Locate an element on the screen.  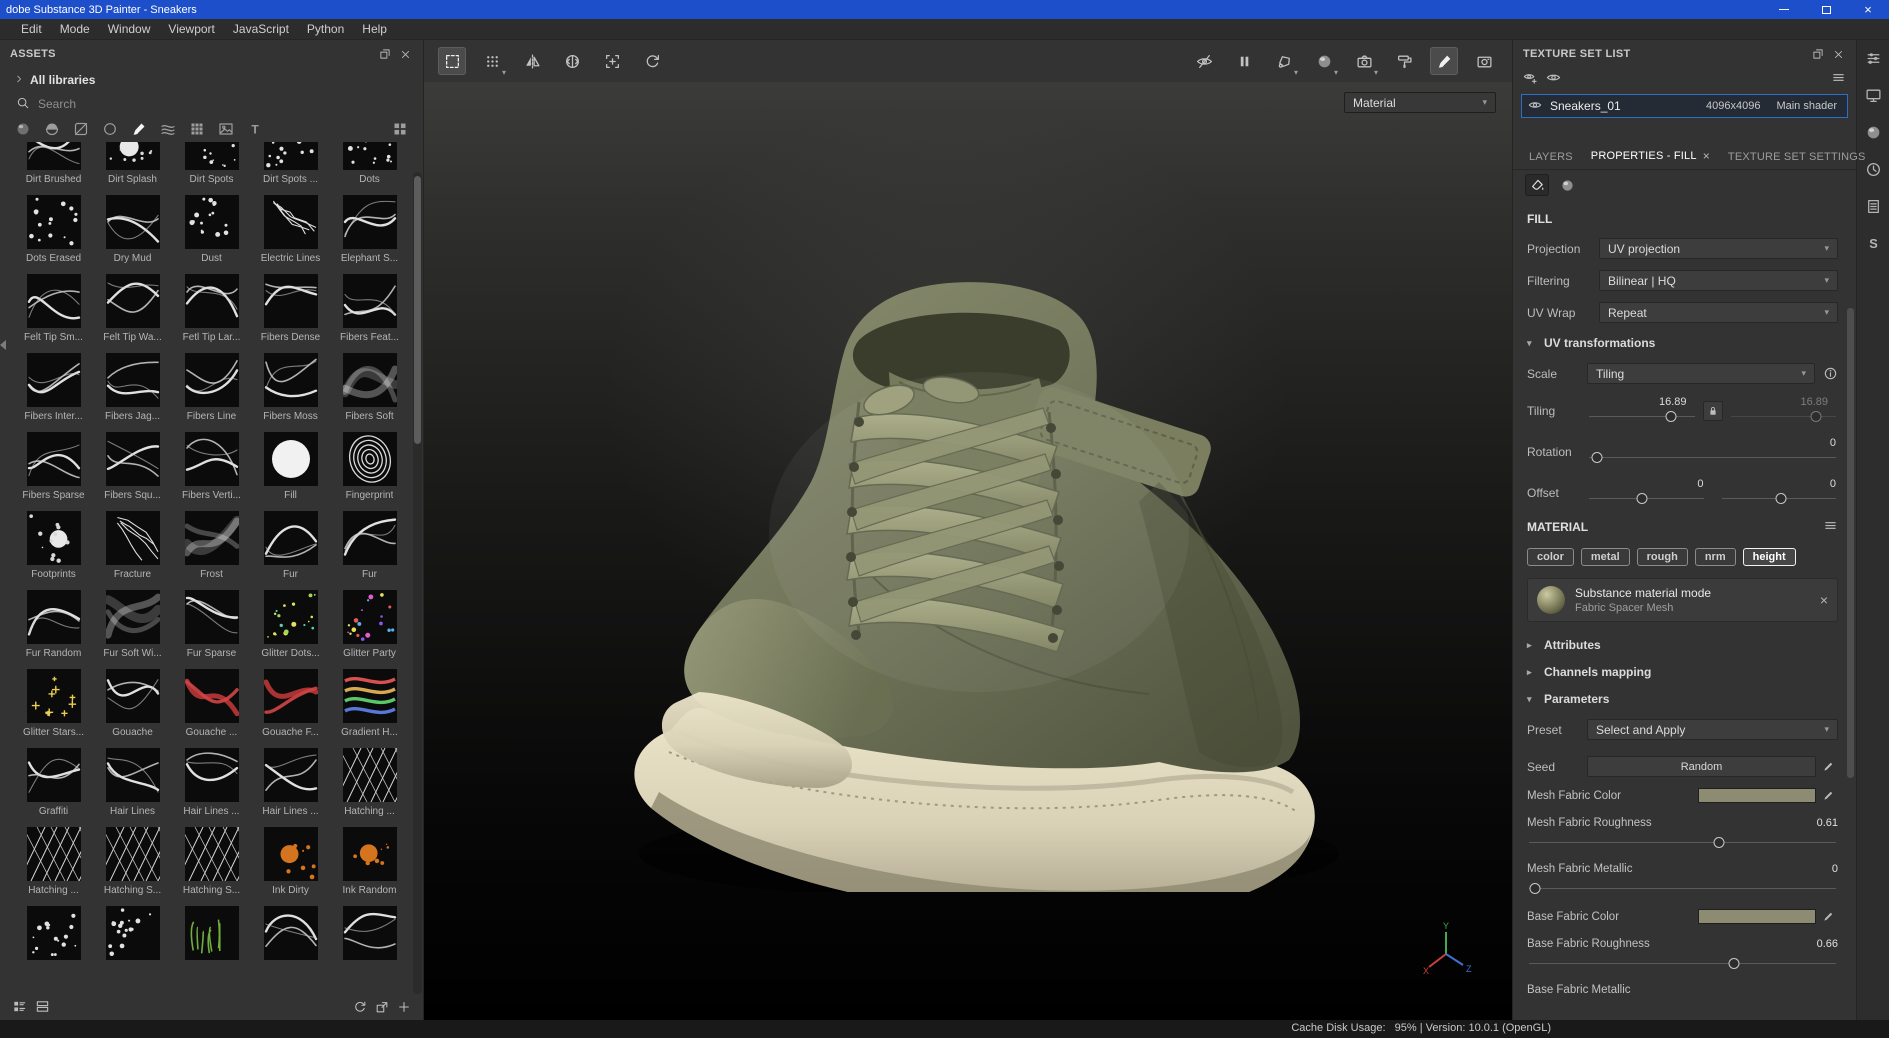
mesh-fabric-color-swatch is located at coordinates (1757, 795).